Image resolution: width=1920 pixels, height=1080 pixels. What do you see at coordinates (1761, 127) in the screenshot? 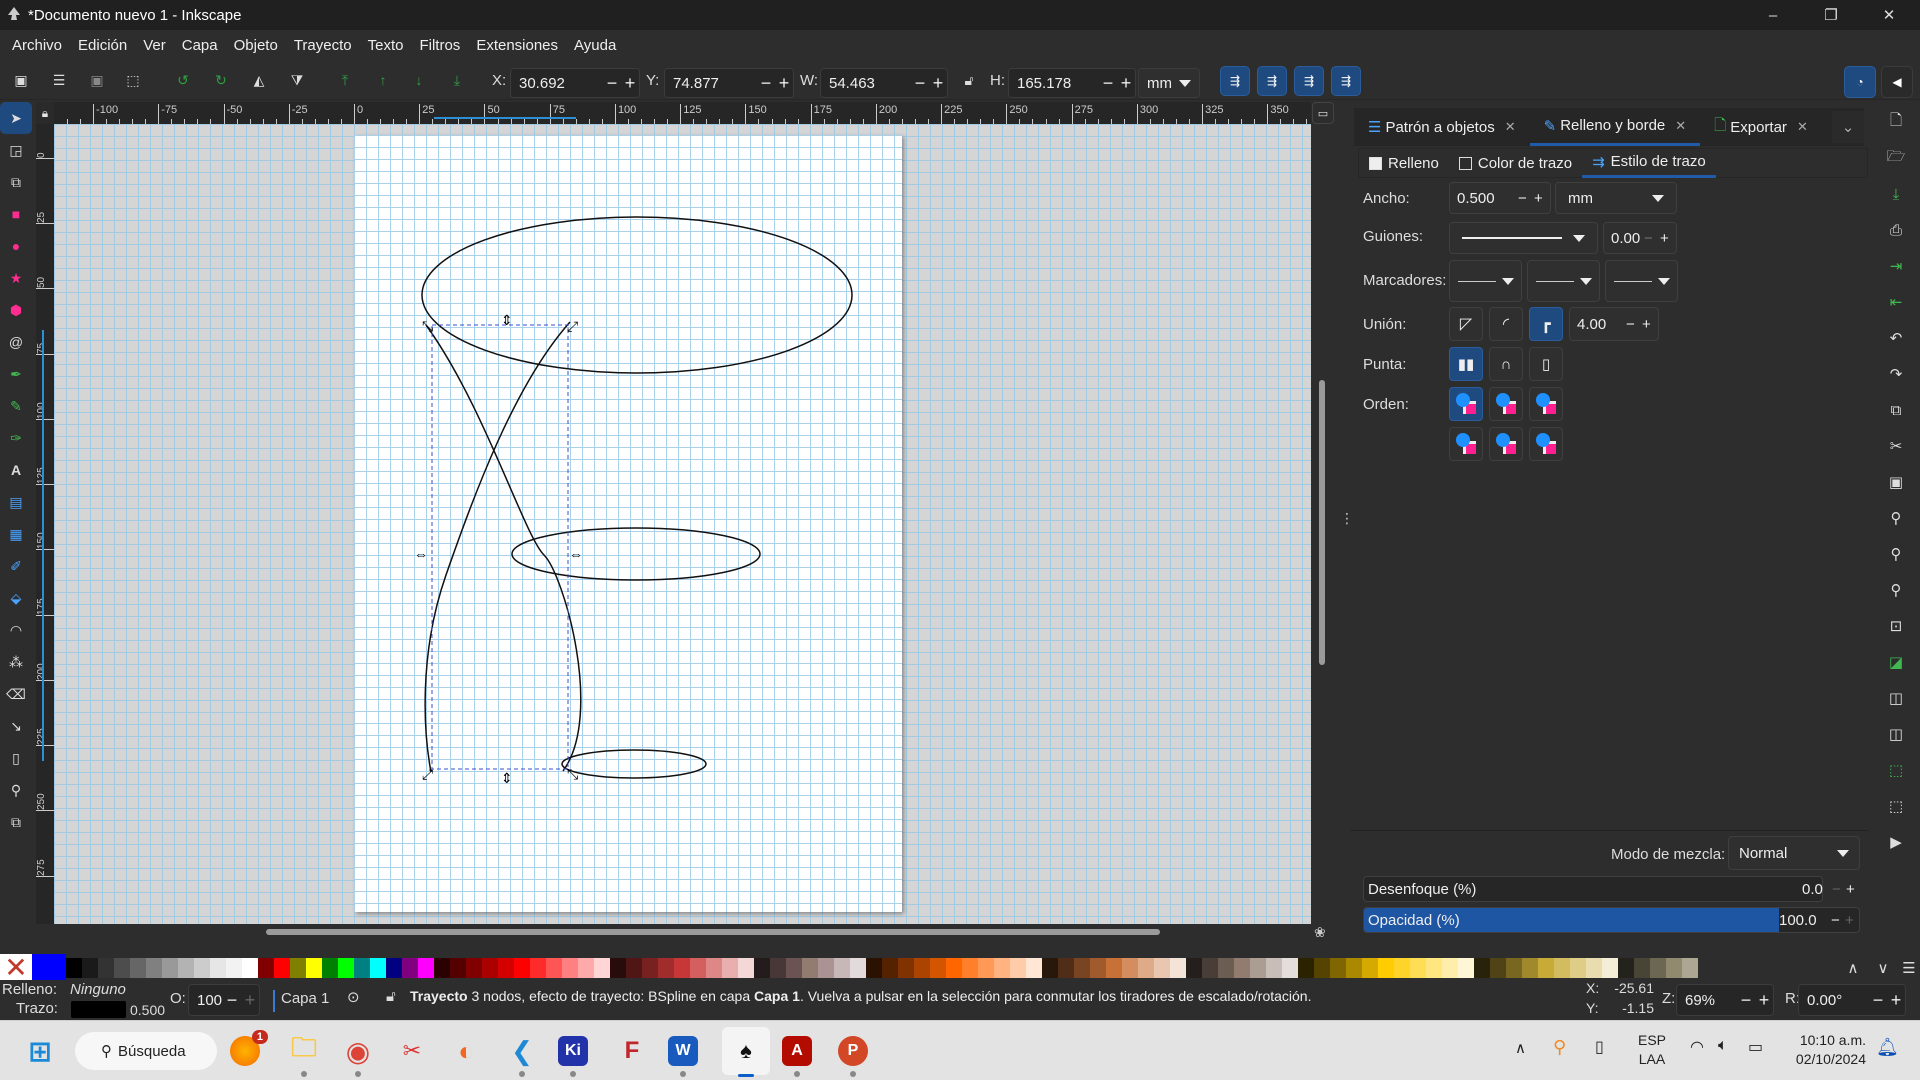
I see `tab-export: 🗋︎ Exportar ✕` at bounding box center [1761, 127].